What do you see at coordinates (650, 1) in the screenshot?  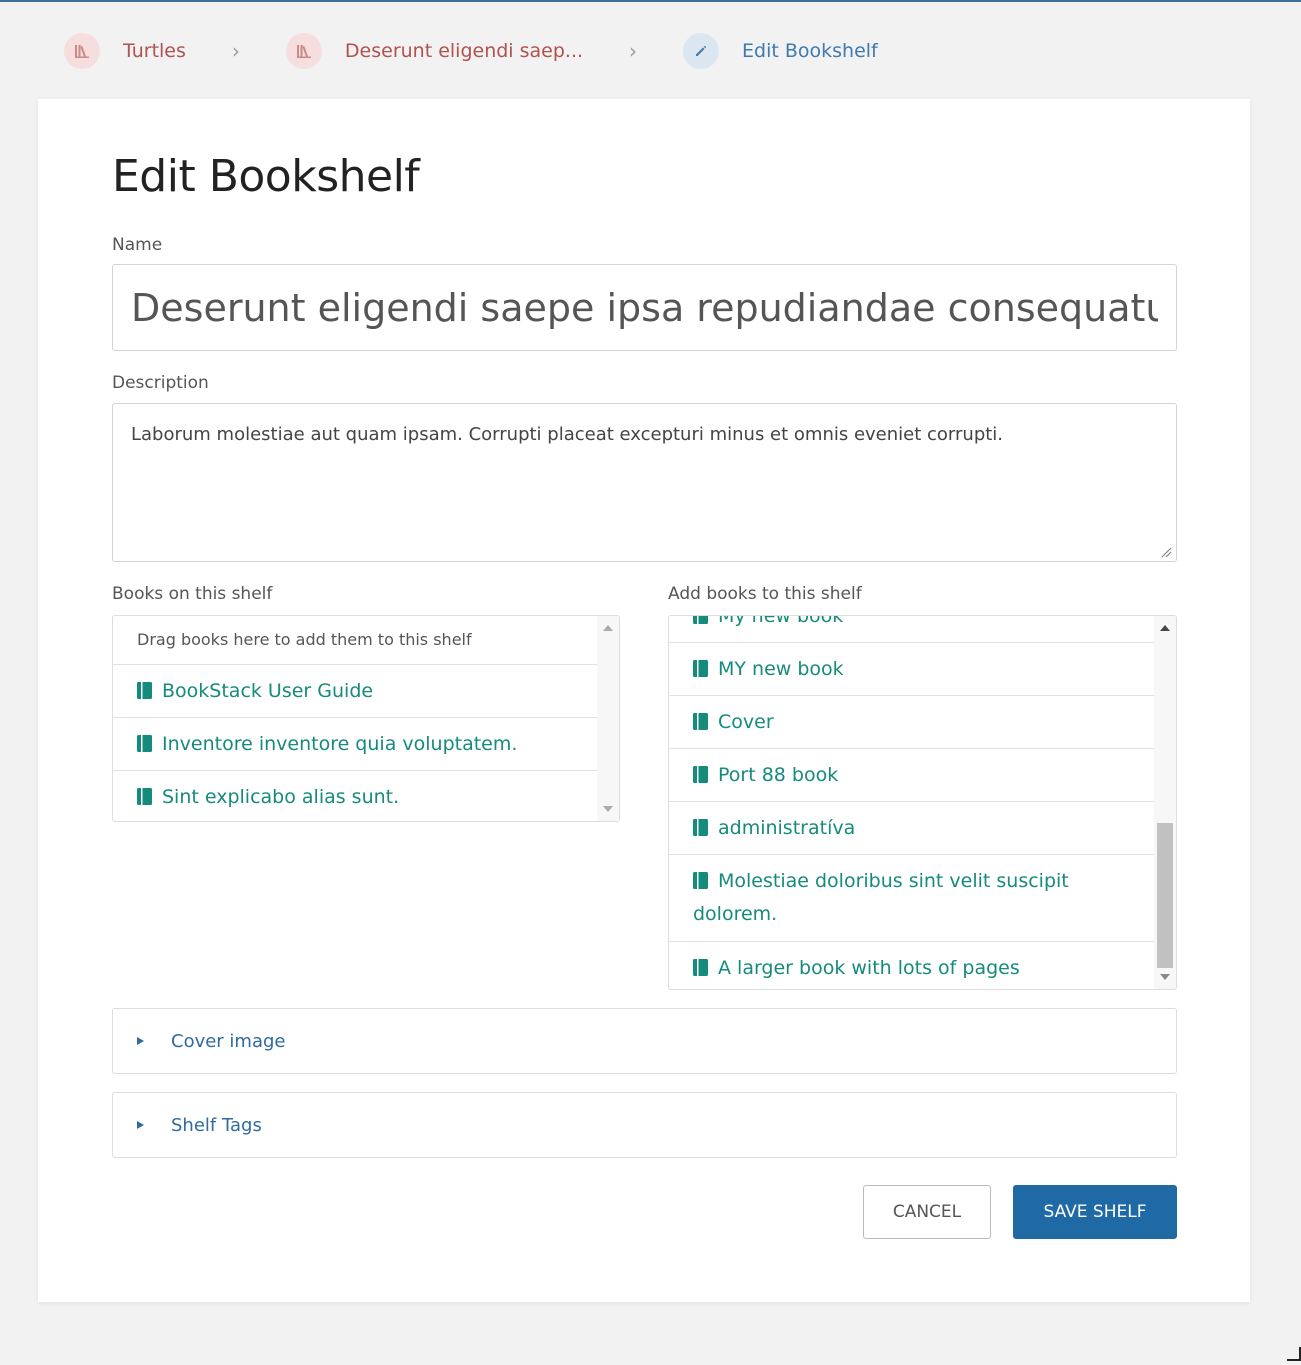 I see `top-accent-line` at bounding box center [650, 1].